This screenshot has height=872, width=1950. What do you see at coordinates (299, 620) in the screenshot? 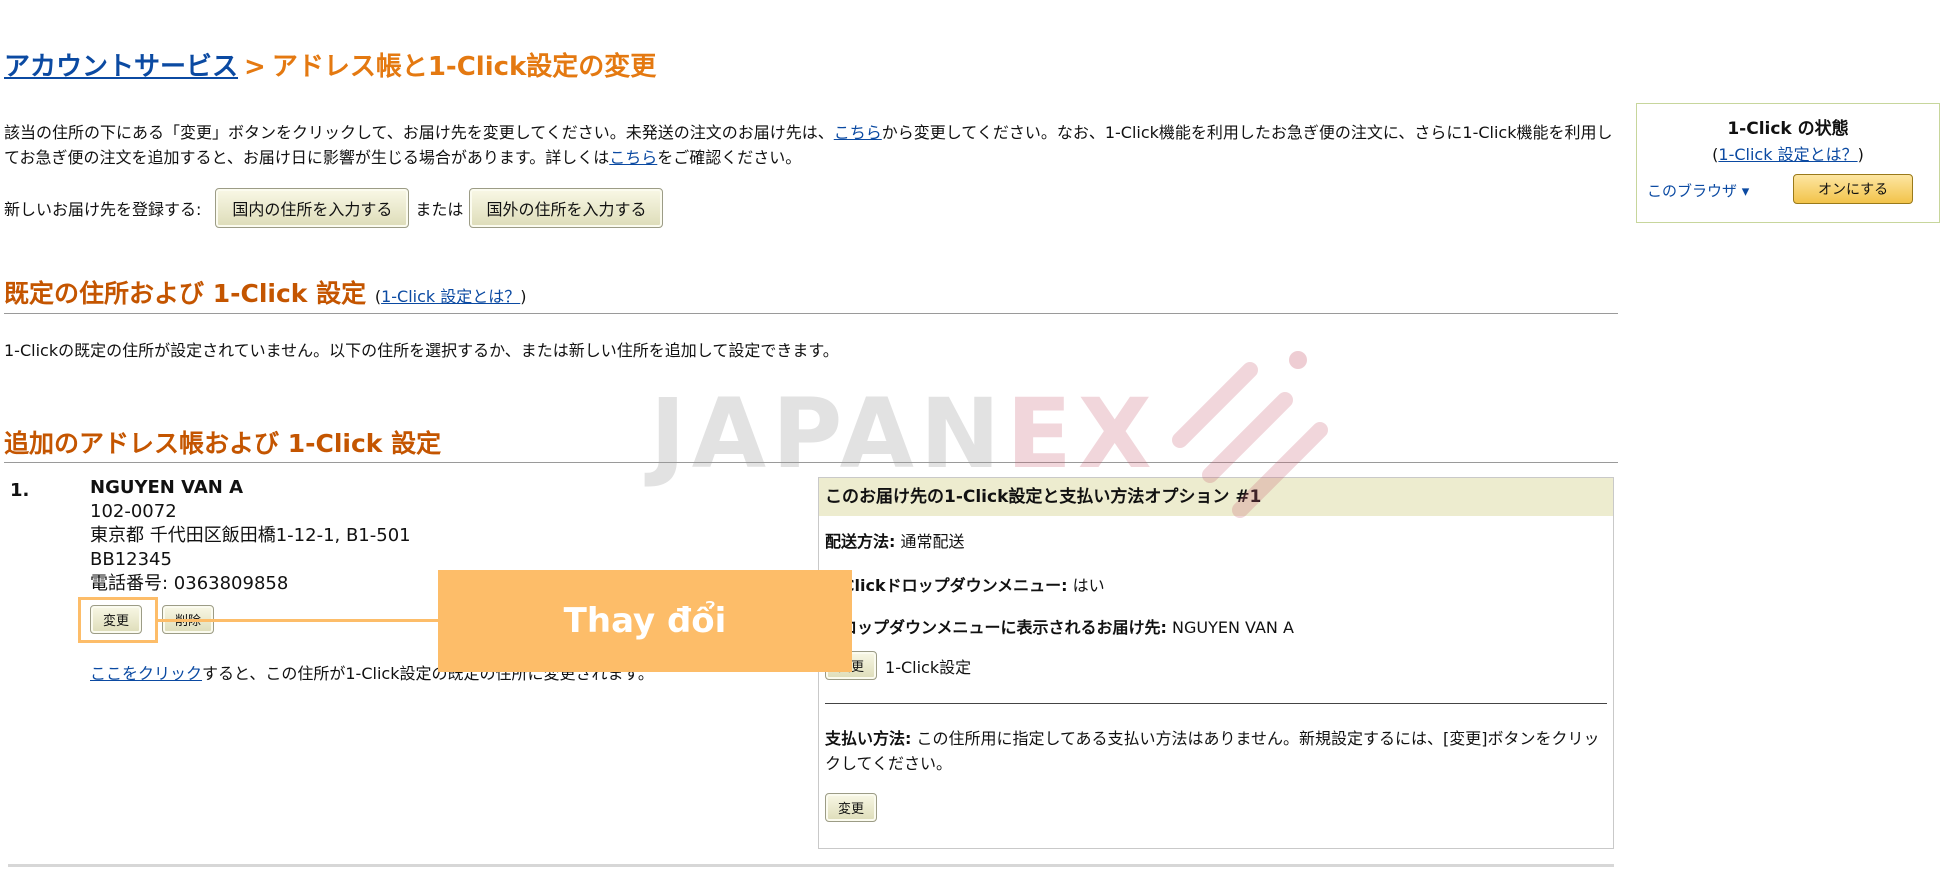
I see `callout-connector` at bounding box center [299, 620].